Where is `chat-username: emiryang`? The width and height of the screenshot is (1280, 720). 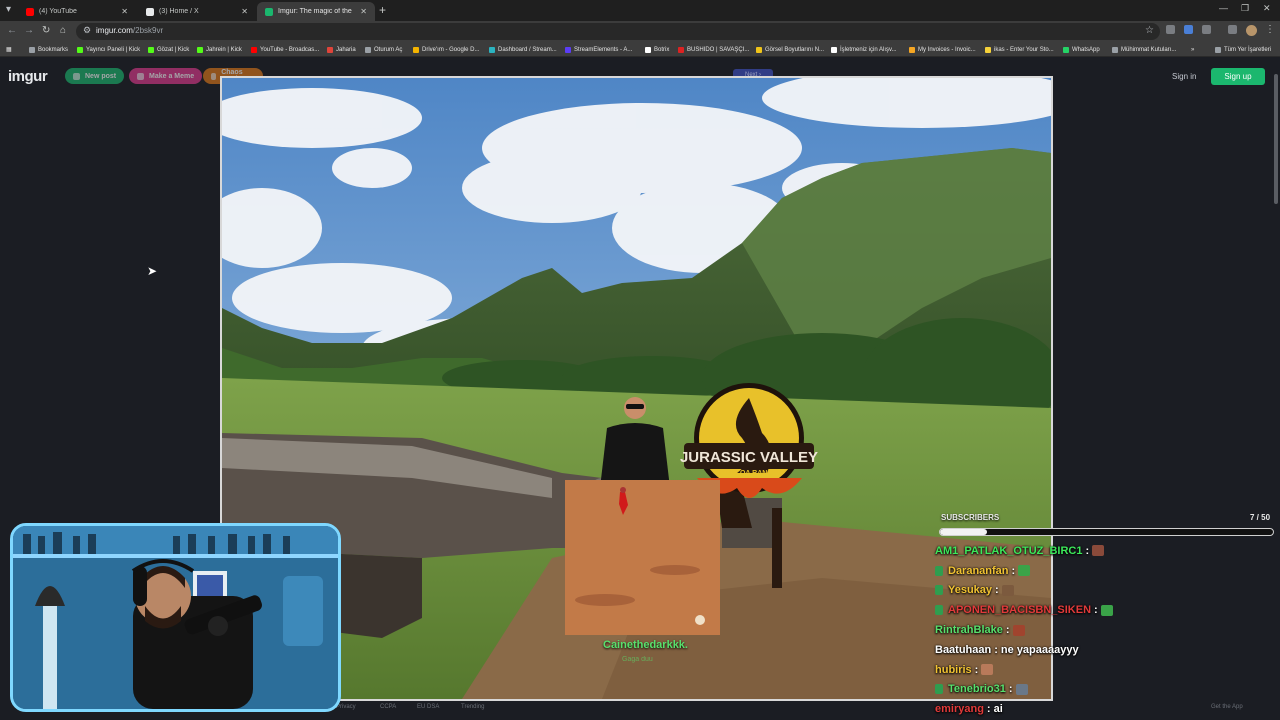 chat-username: emiryang is located at coordinates (959, 709).